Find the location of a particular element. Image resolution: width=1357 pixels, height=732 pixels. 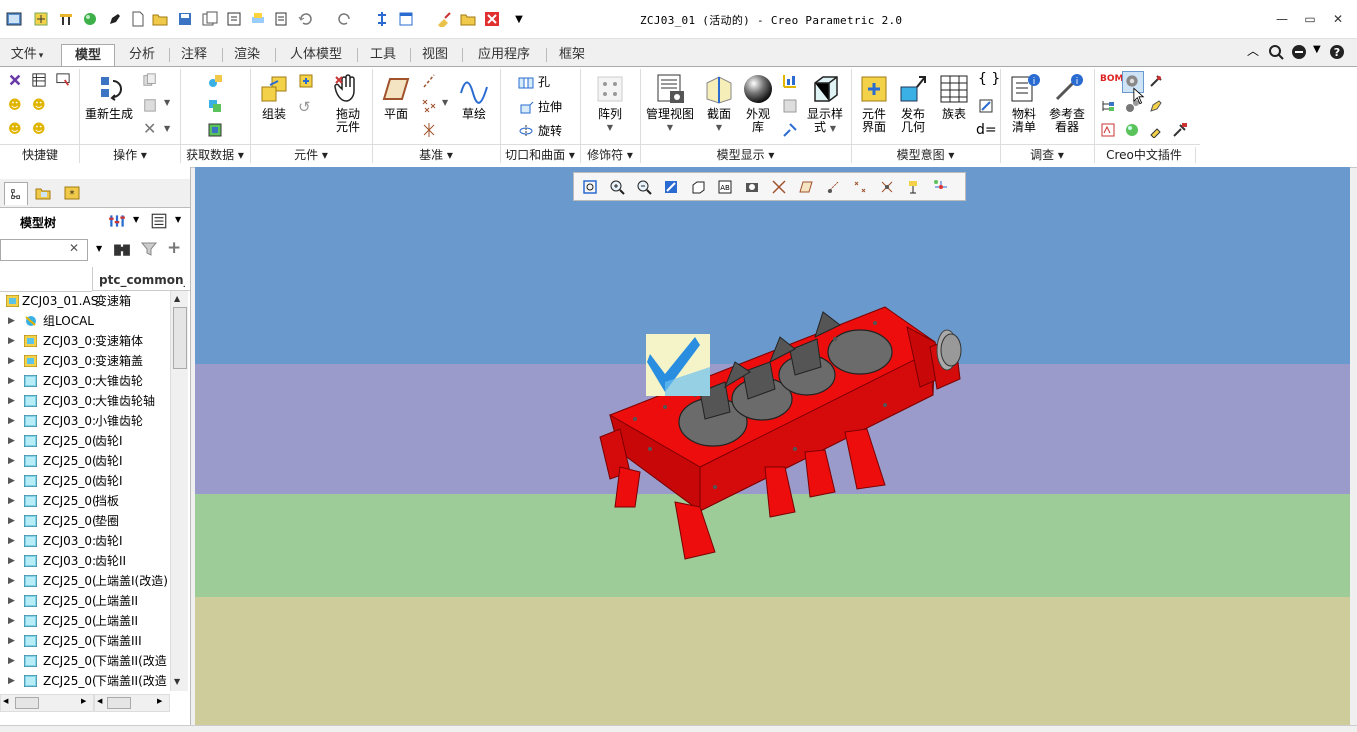

tool-icon is located at coordinates (66, 19).